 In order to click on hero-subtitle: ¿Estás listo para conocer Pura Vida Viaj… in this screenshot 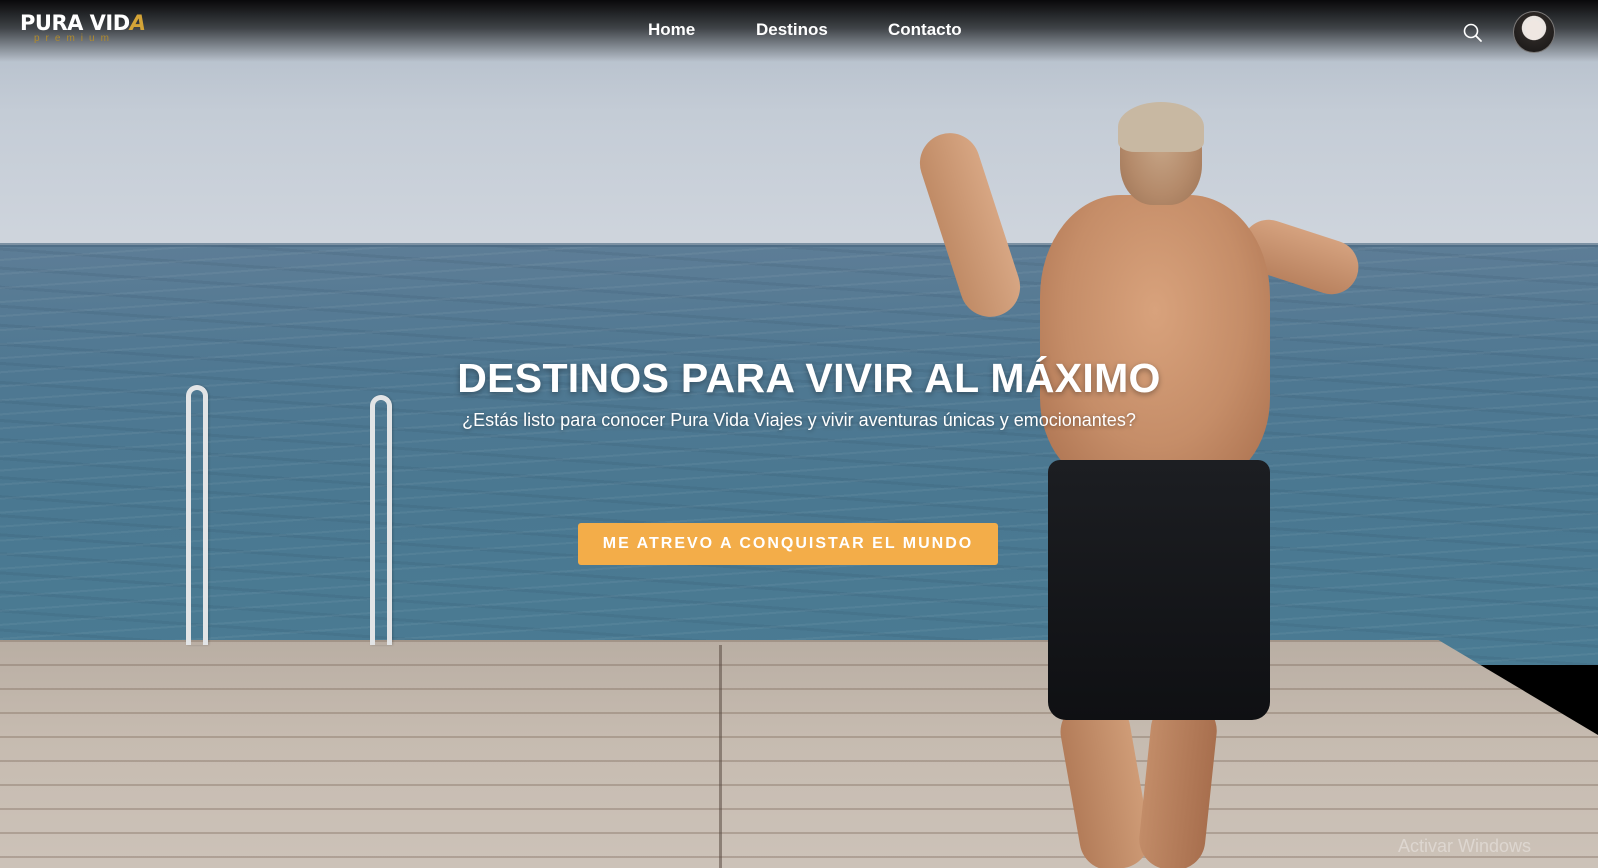, I will do `click(799, 420)`.